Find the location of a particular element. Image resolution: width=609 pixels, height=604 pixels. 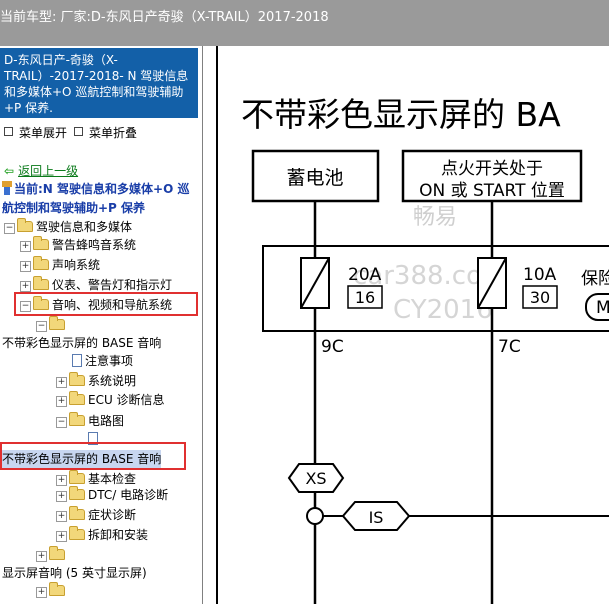

menu-expand-button: 菜单展开 is located at coordinates (35, 132).